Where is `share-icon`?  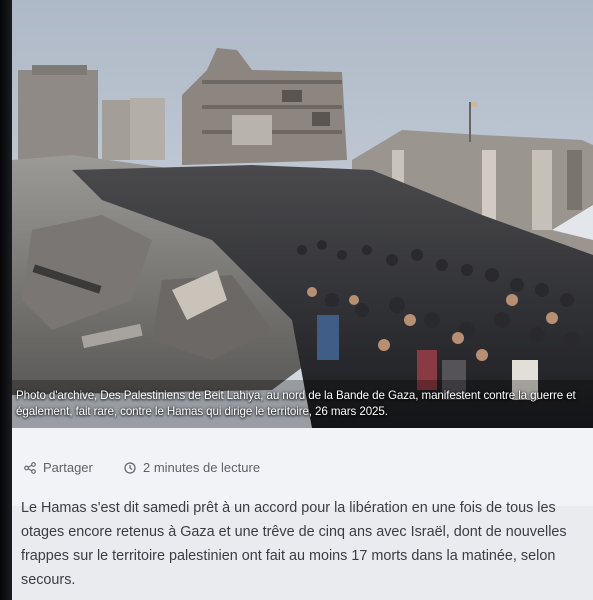 share-icon is located at coordinates (30, 467).